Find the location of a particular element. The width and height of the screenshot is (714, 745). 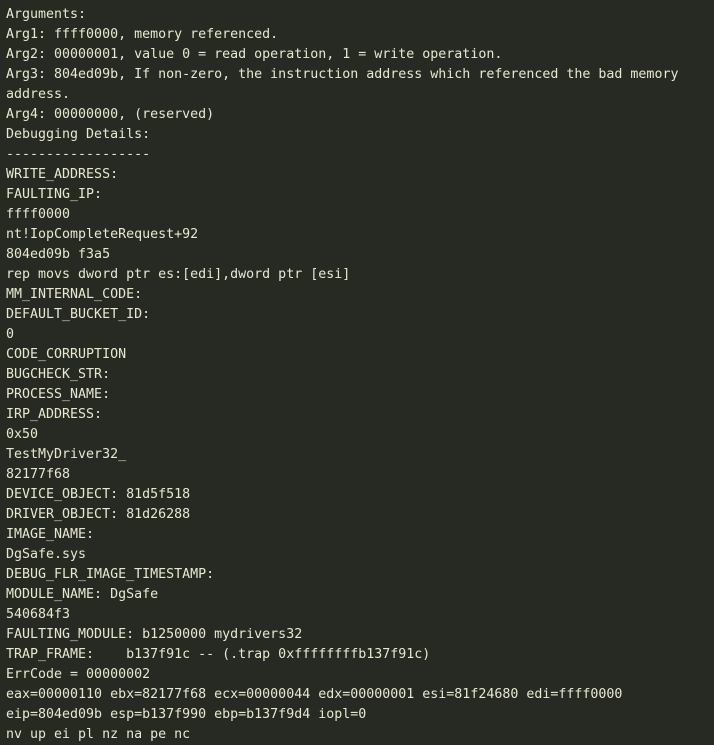

terminal-line: 82177f68 is located at coordinates (38, 474).